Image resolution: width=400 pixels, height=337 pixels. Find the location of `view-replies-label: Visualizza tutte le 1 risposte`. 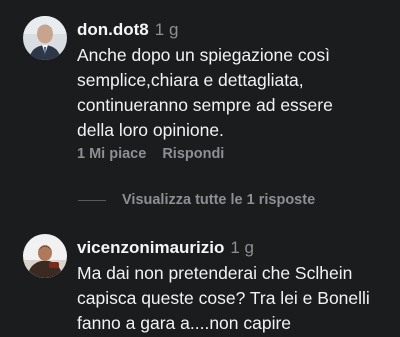

view-replies-label: Visualizza tutte le 1 risposte is located at coordinates (219, 200).